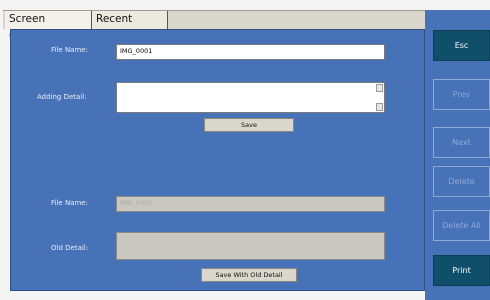 Image resolution: width=490 pixels, height=300 pixels. What do you see at coordinates (250, 97) in the screenshot?
I see `adding-detail-textarea` at bounding box center [250, 97].